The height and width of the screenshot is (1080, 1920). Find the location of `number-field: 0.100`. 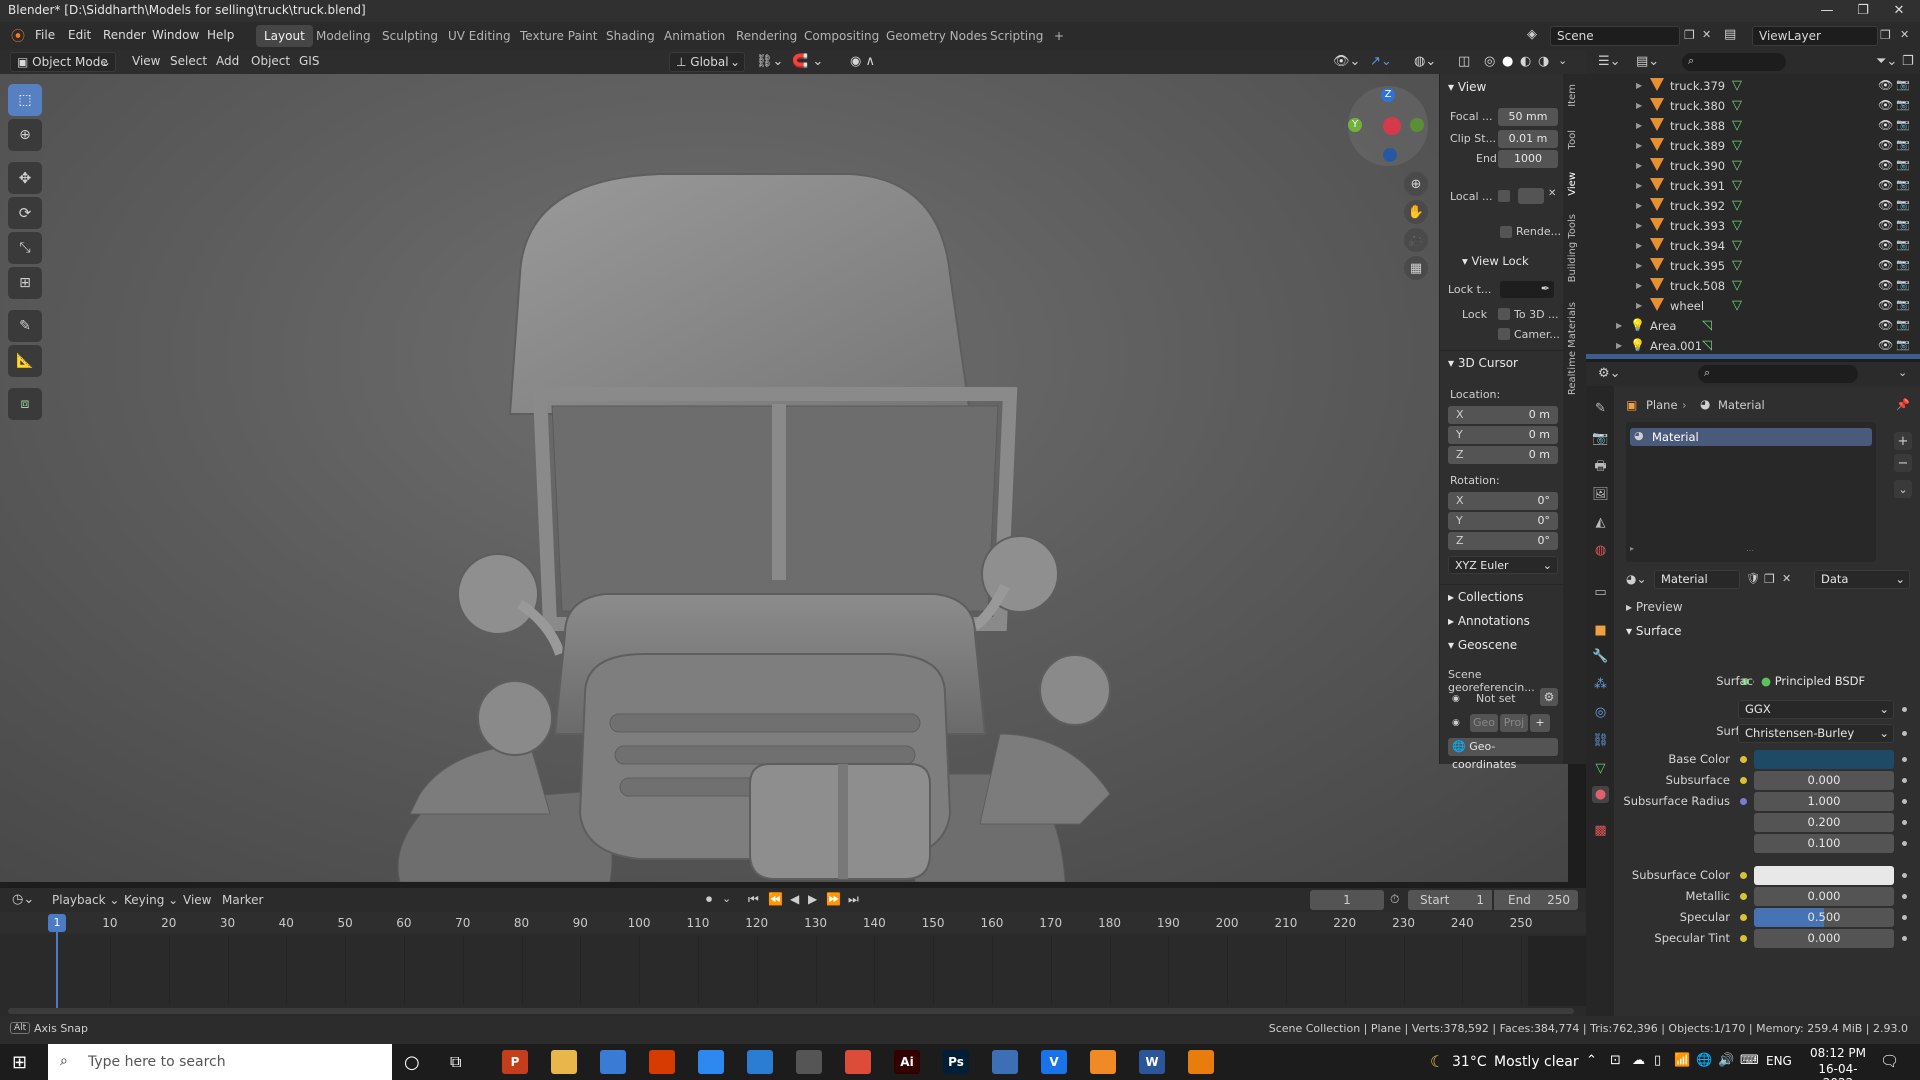

number-field: 0.100 is located at coordinates (1824, 843).